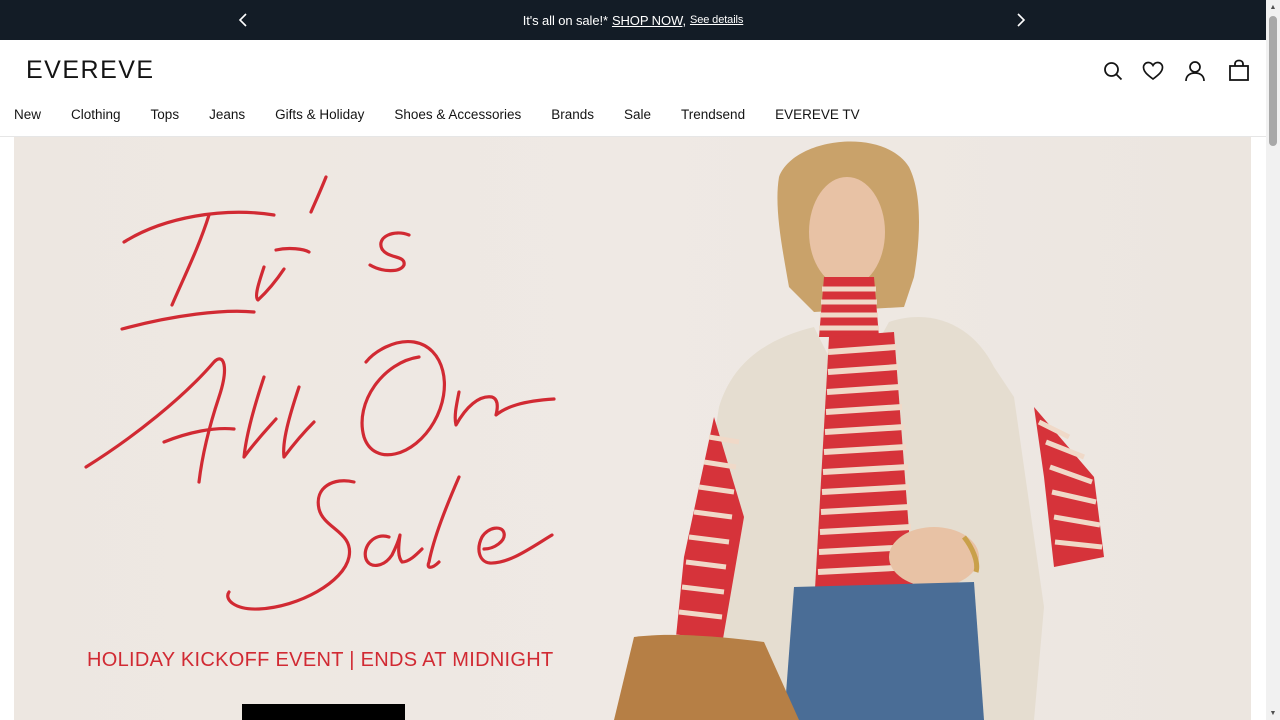 This screenshot has width=1280, height=720. Describe the element at coordinates (320, 660) in the screenshot. I see `event-headline: HOLIDAY KICKOFF EVENT | ENDS AT MIDNIGHT` at that location.